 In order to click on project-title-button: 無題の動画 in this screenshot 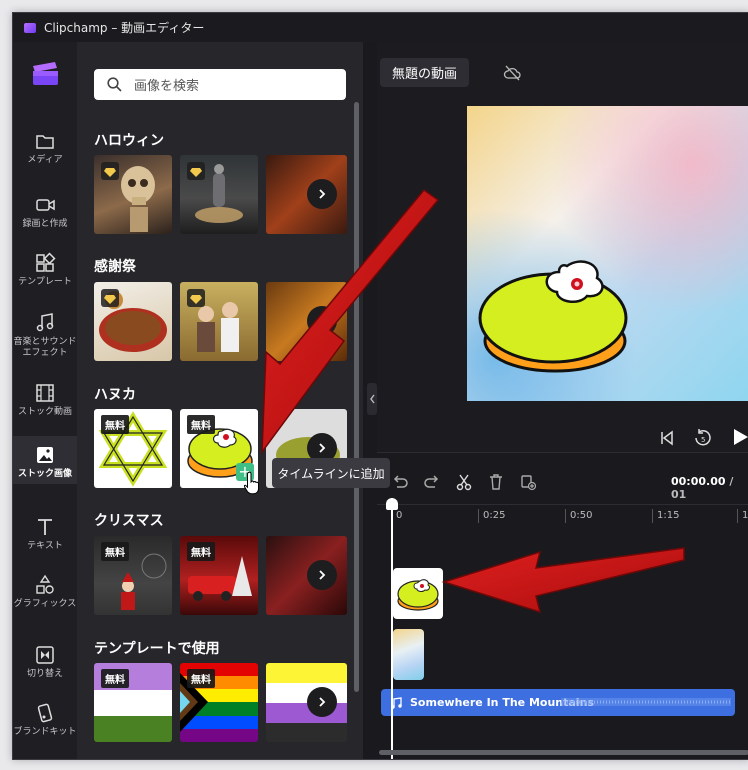, I will do `click(425, 72)`.